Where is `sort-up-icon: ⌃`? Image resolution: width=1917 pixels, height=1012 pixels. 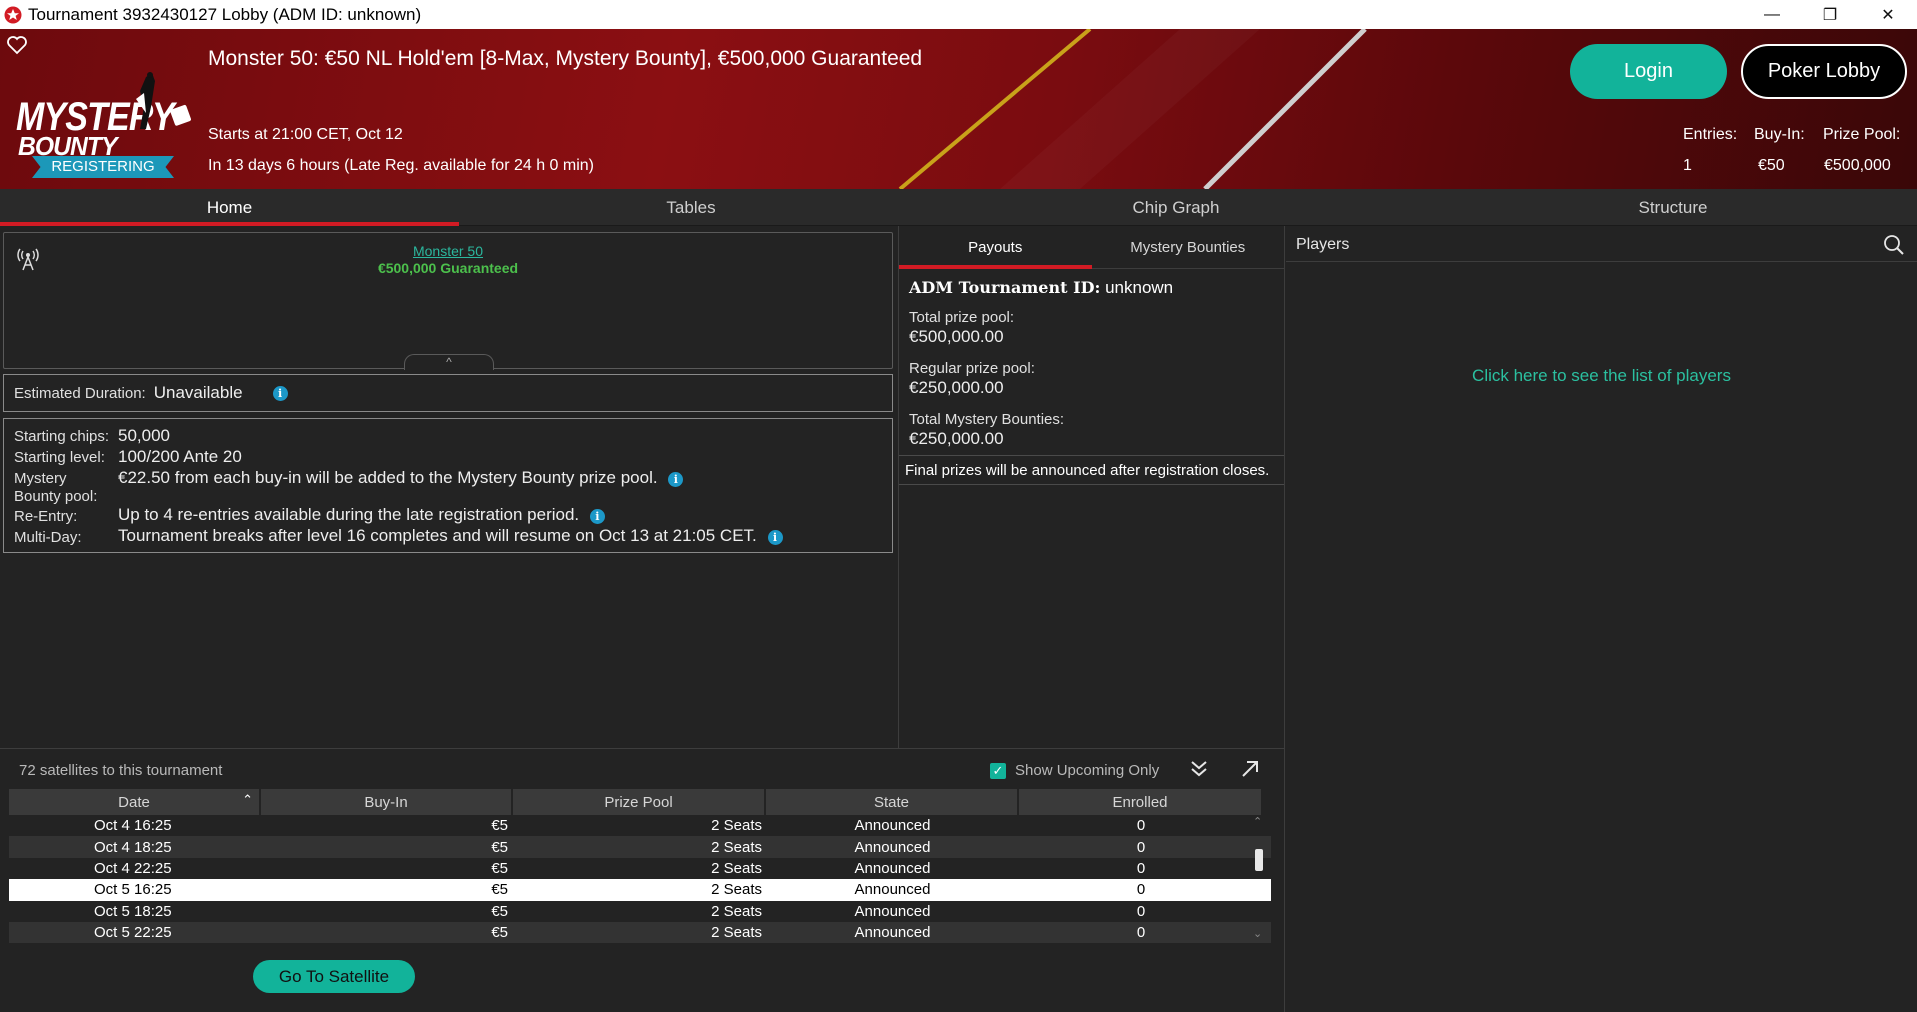 sort-up-icon: ⌃ is located at coordinates (247, 799).